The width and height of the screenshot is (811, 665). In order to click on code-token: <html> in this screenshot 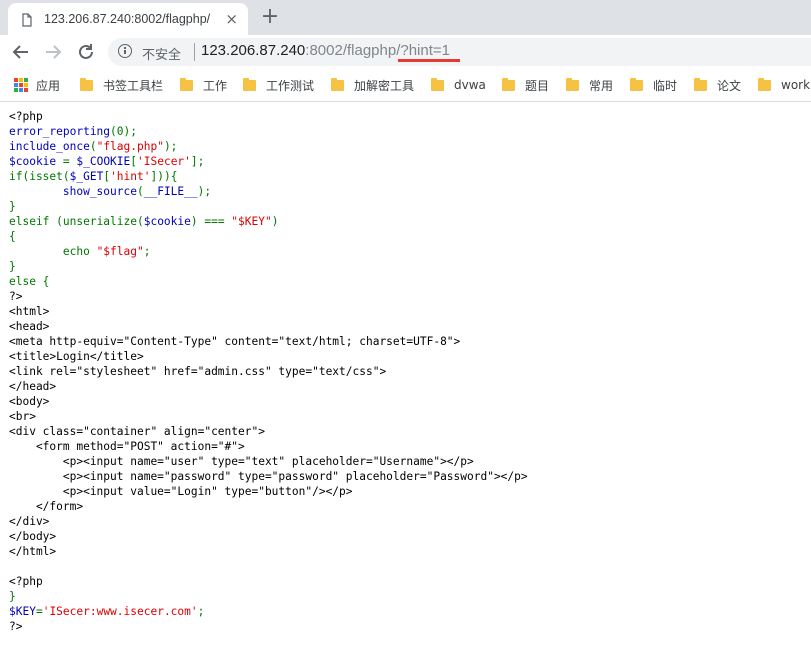, I will do `click(29, 311)`.